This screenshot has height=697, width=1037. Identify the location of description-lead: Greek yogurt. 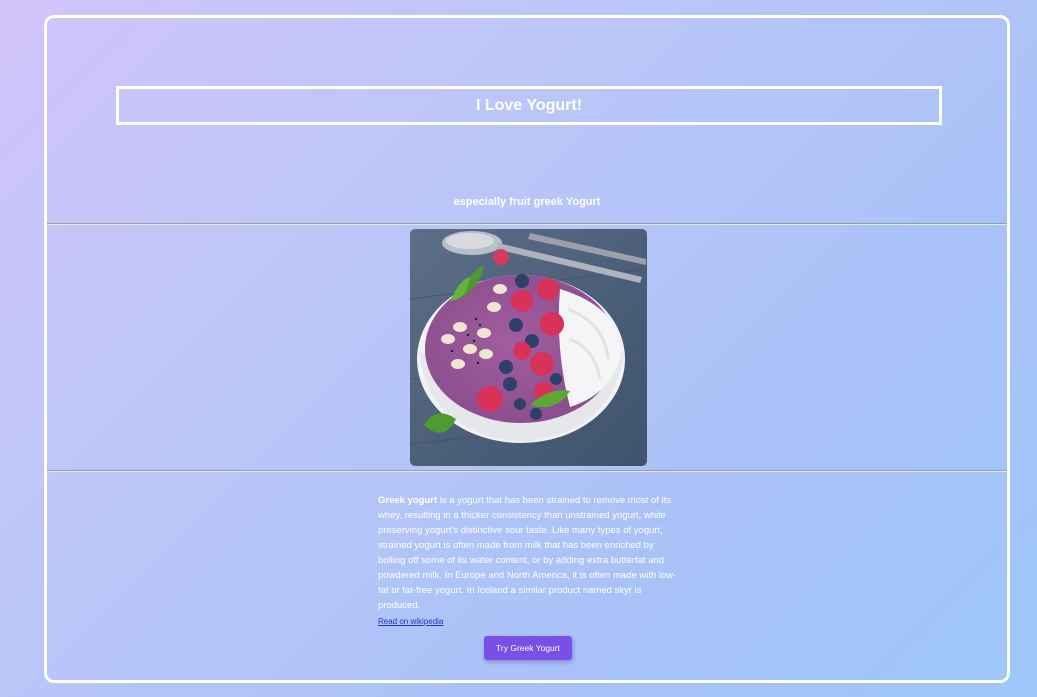
(408, 500).